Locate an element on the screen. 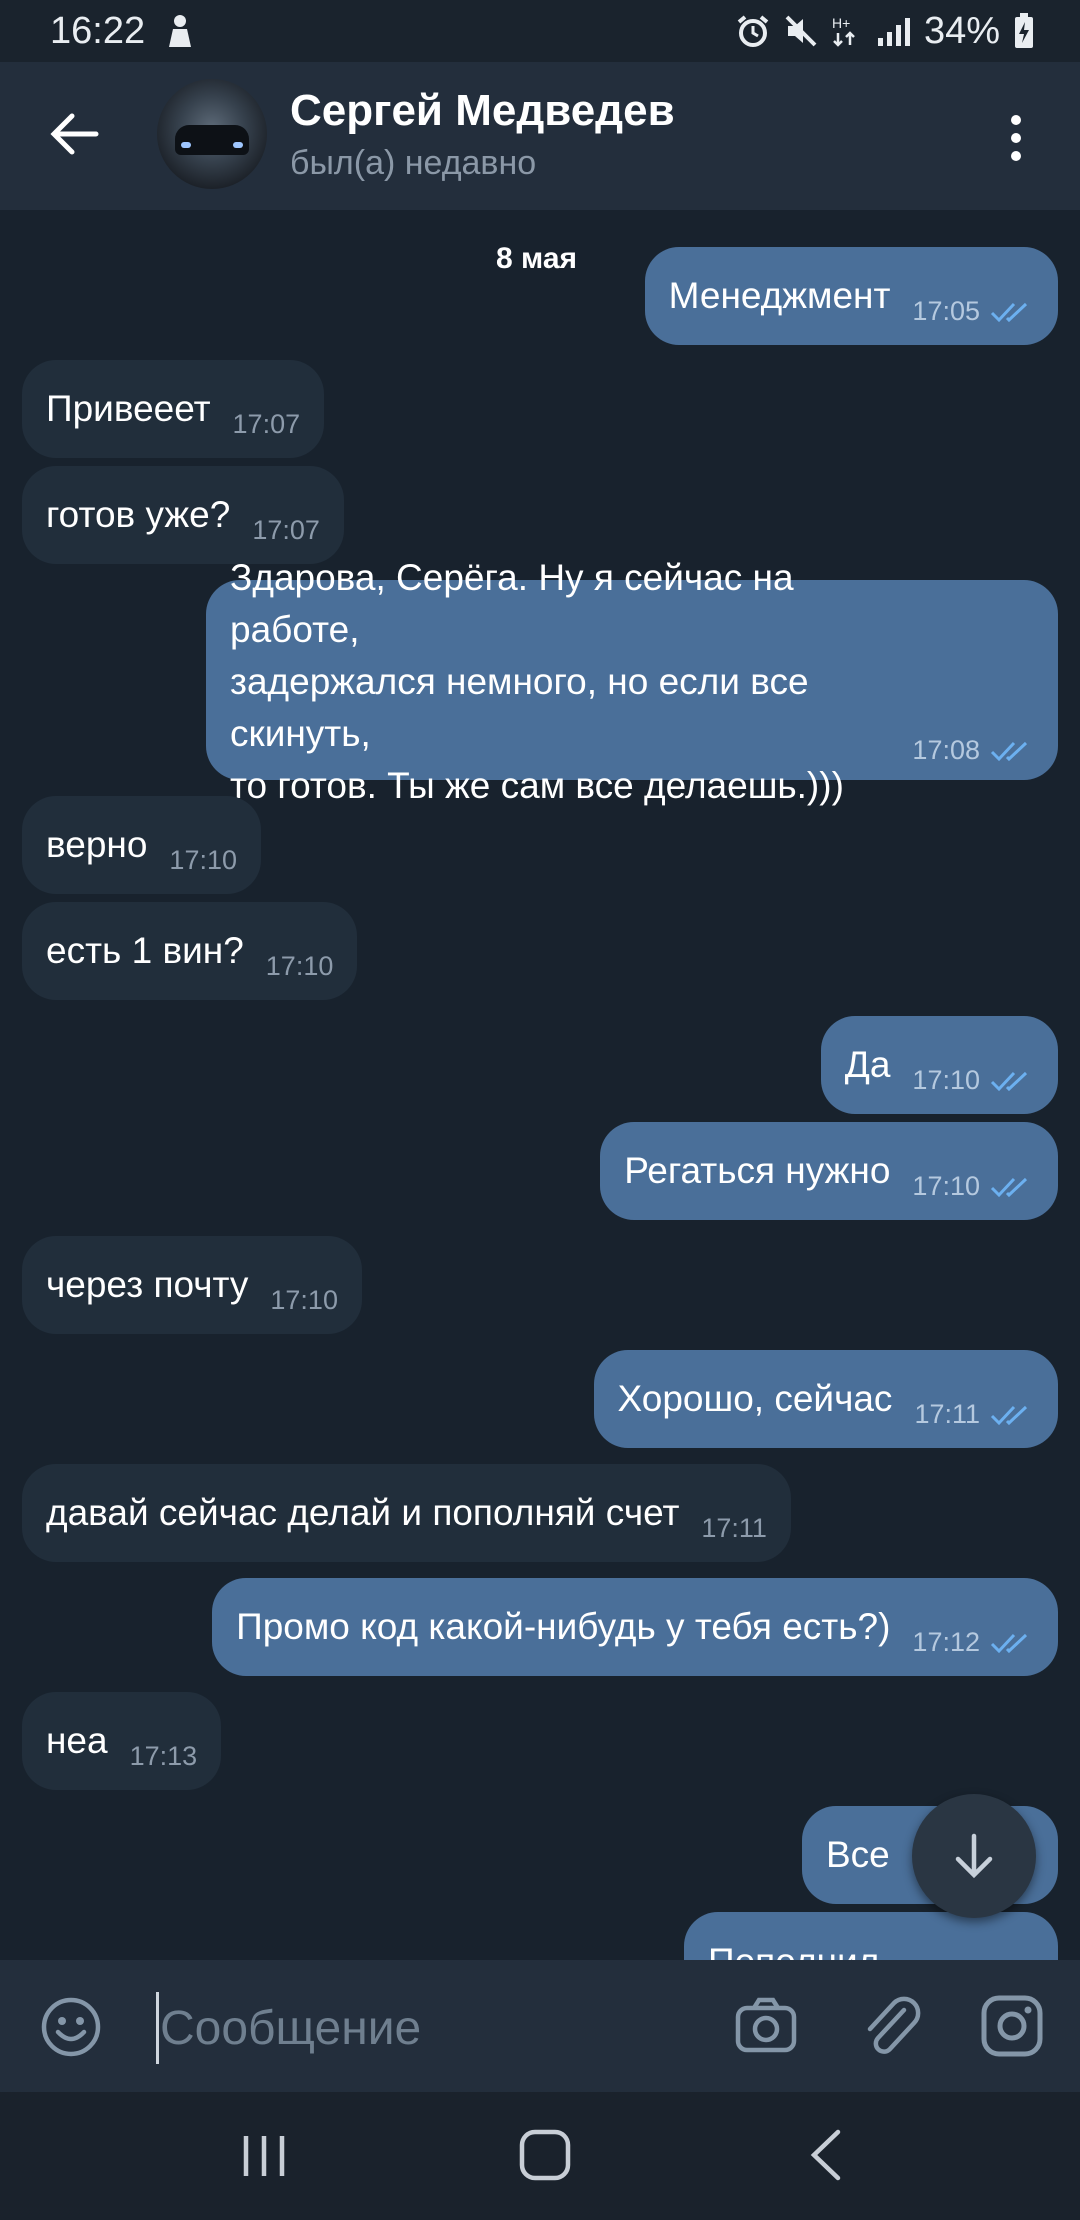 This screenshot has width=1080, height=2220. message-outgoing: Менеджмент 17:05 is located at coordinates (851, 296).